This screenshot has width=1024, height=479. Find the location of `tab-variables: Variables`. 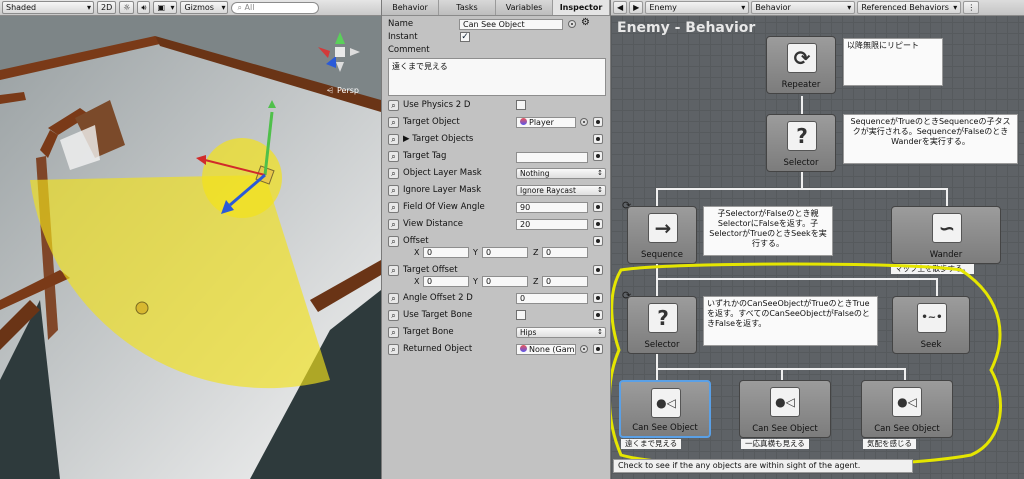

tab-variables: Variables is located at coordinates (524, 7).